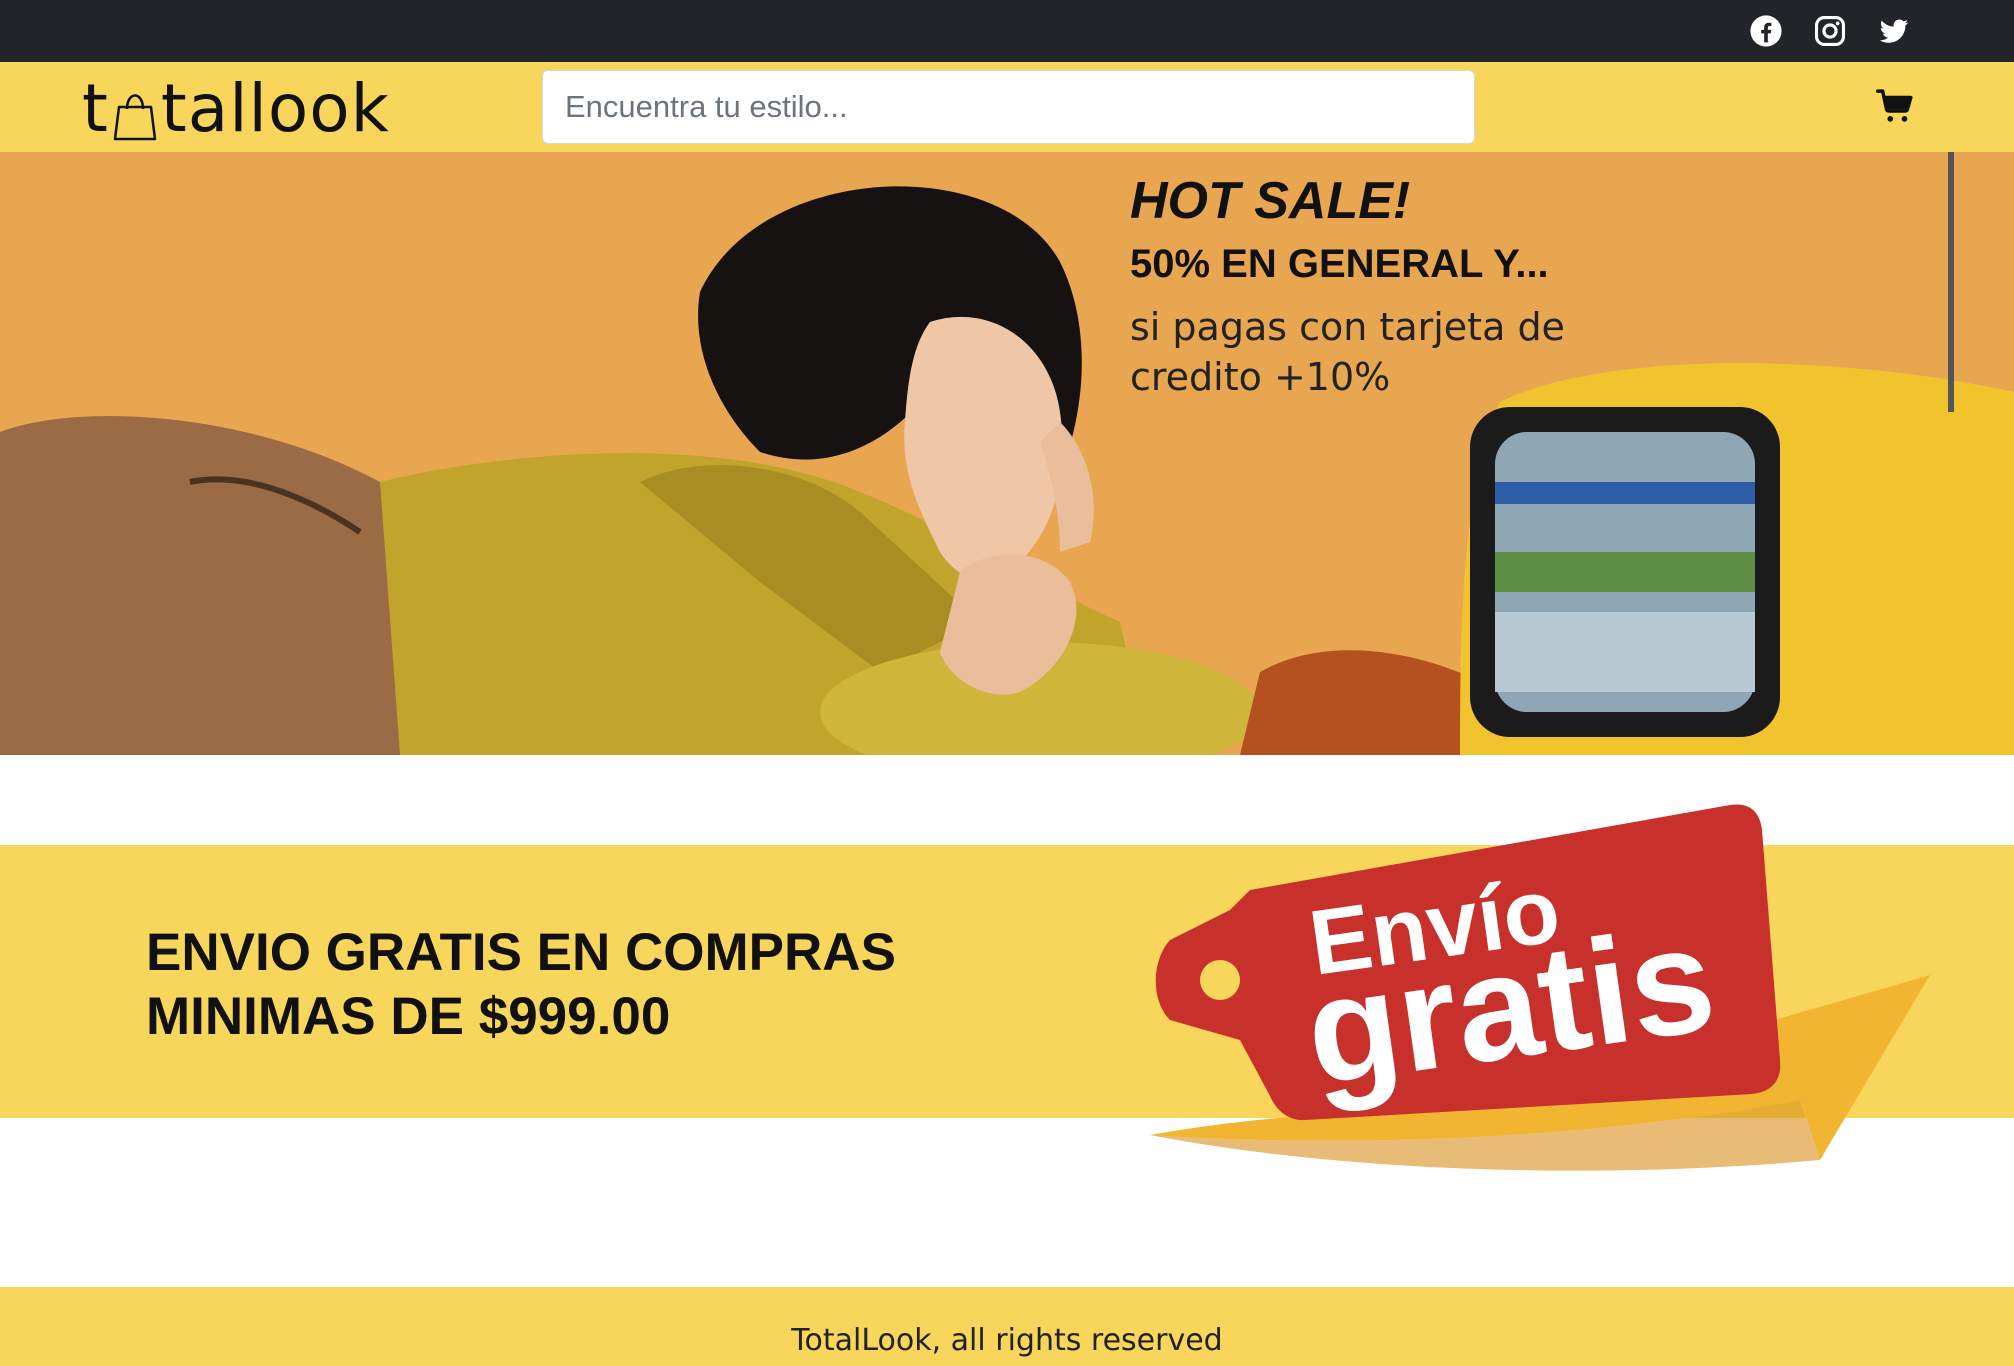  Describe the element at coordinates (135, 110) in the screenshot. I see `shopping-bag-icon` at that location.